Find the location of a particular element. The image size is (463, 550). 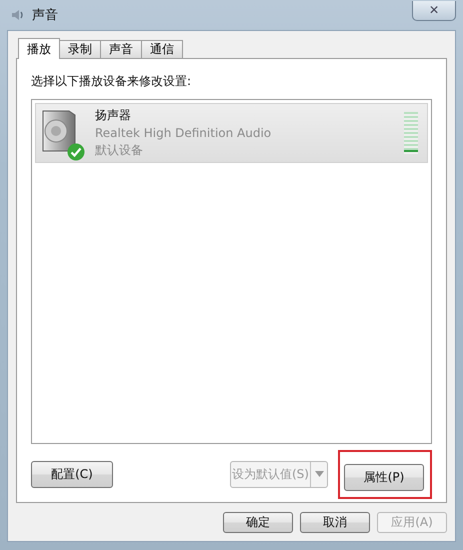

ok-button: 确定 is located at coordinates (258, 522).